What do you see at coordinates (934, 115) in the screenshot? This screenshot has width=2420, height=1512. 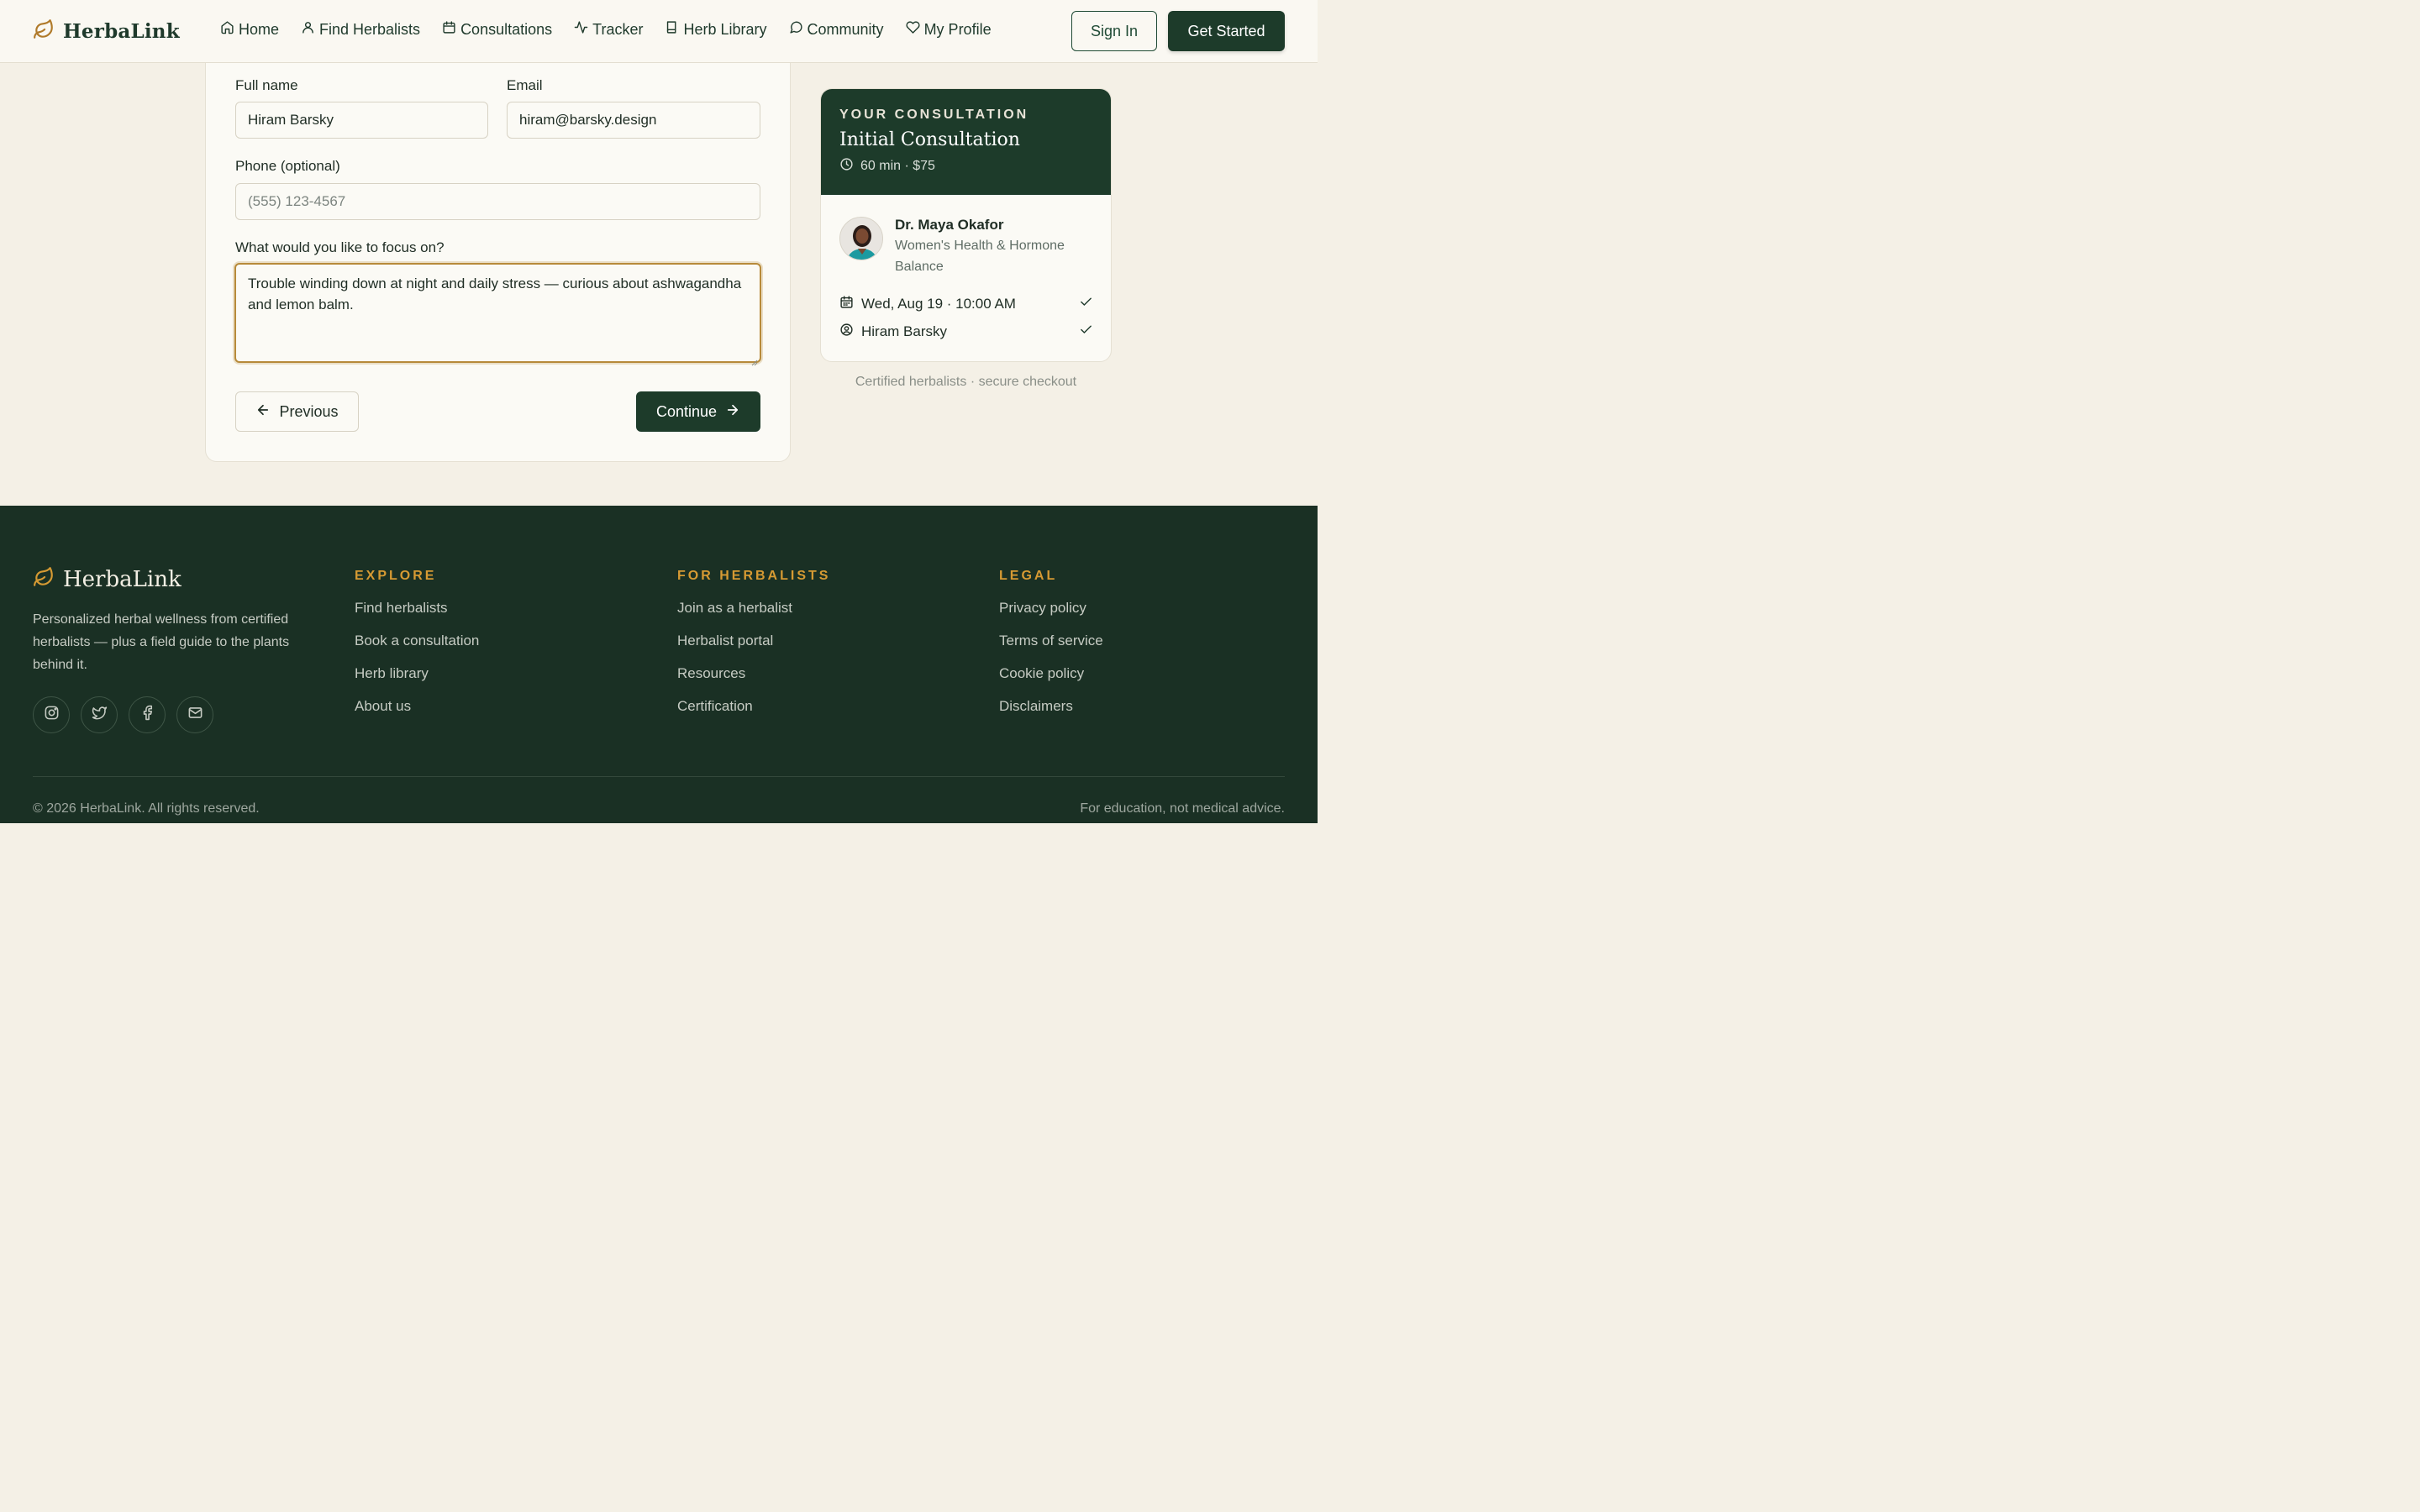 I see `summary-eyebrow: YOUR CONSULTATION` at bounding box center [934, 115].